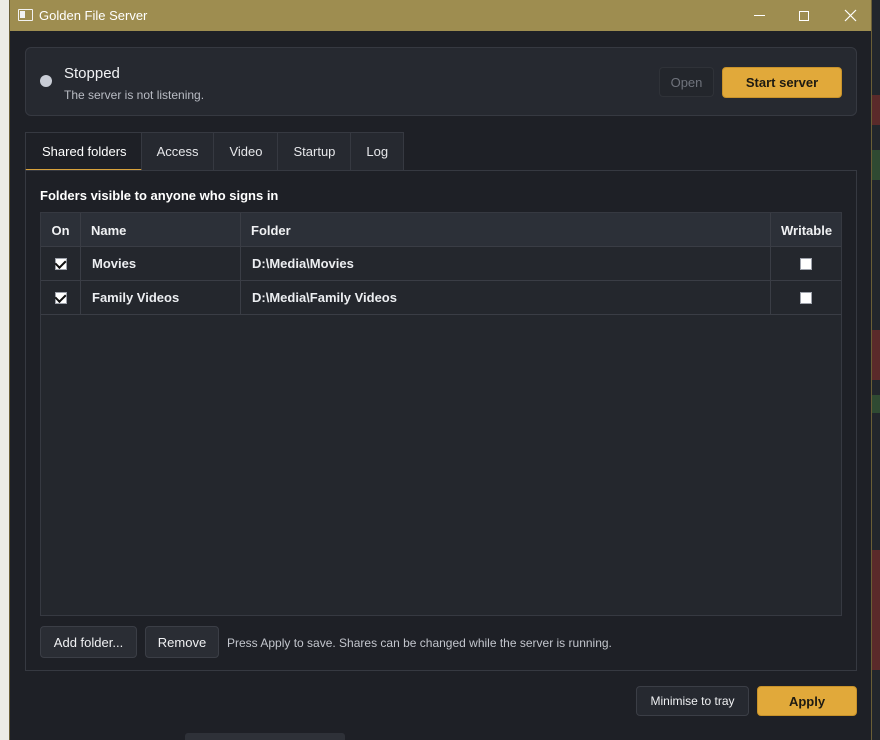  Describe the element at coordinates (134, 95) in the screenshot. I see `status-subtitle: The server is not listening.` at that location.